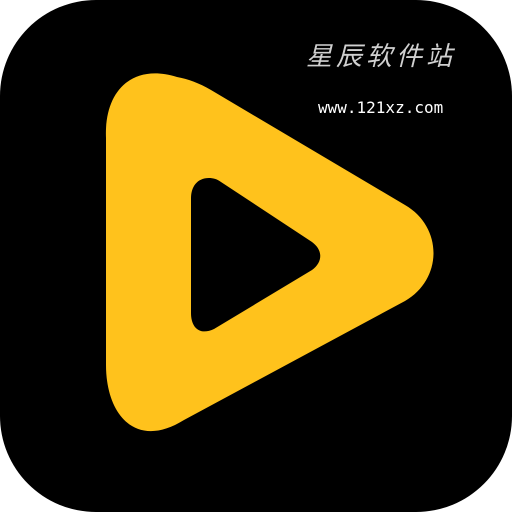 This screenshot has height=512, width=512. What do you see at coordinates (381, 57) in the screenshot?
I see `watermark-title: 星辰软件站` at bounding box center [381, 57].